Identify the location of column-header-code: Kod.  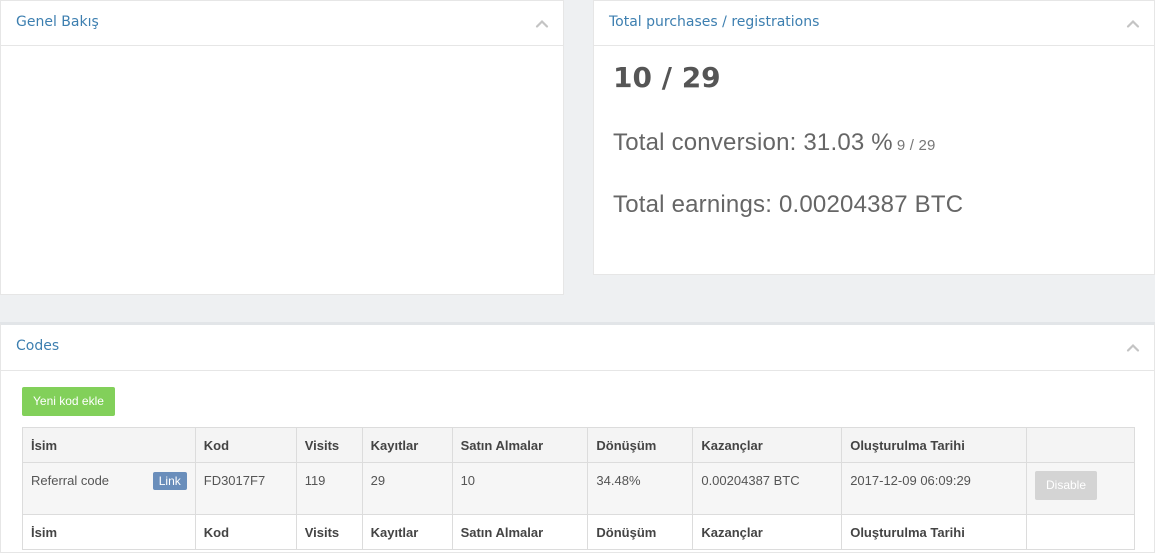
(245, 445).